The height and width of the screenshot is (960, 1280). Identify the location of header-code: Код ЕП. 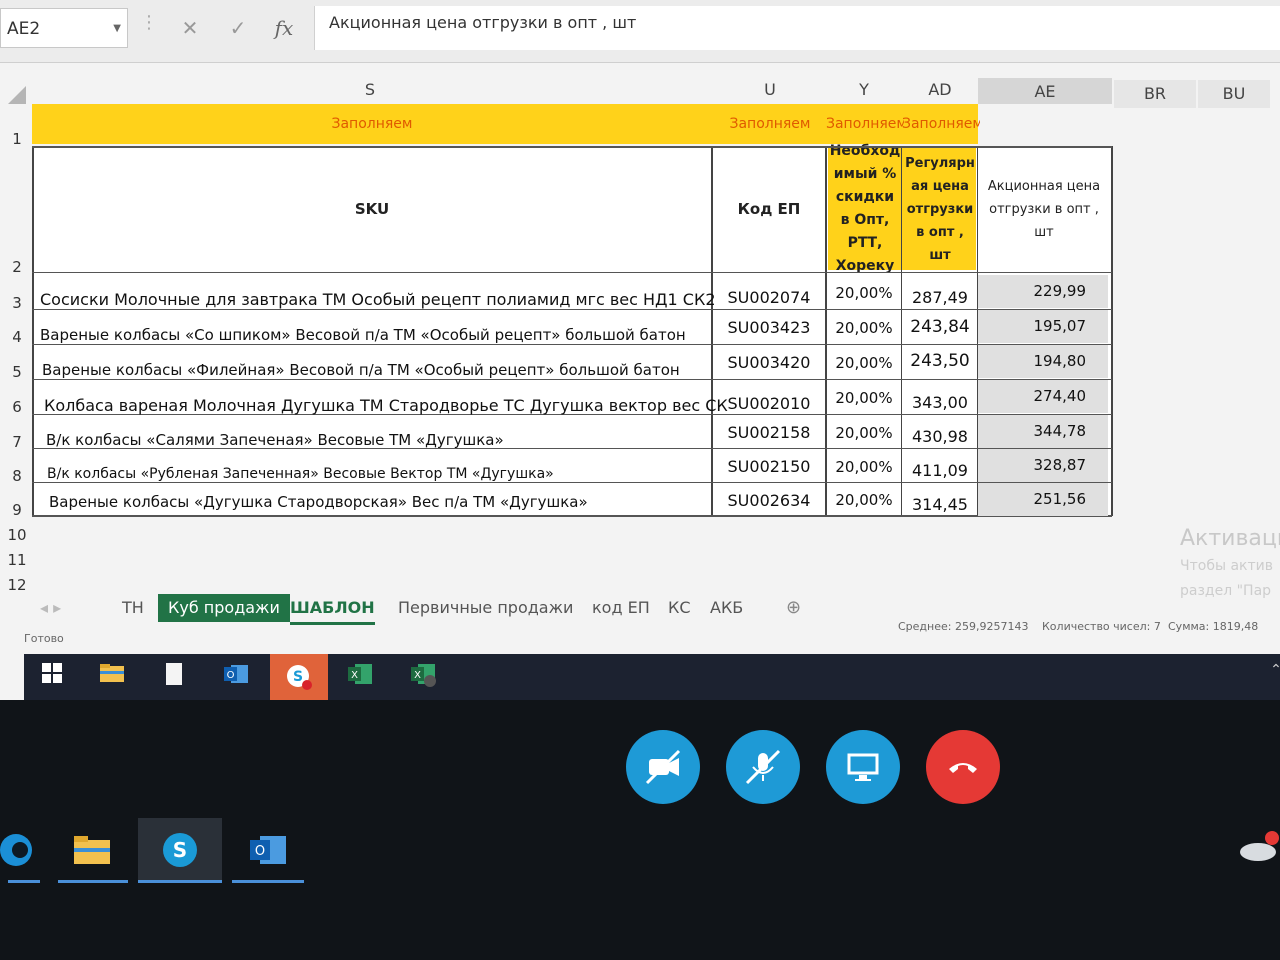
(769, 209).